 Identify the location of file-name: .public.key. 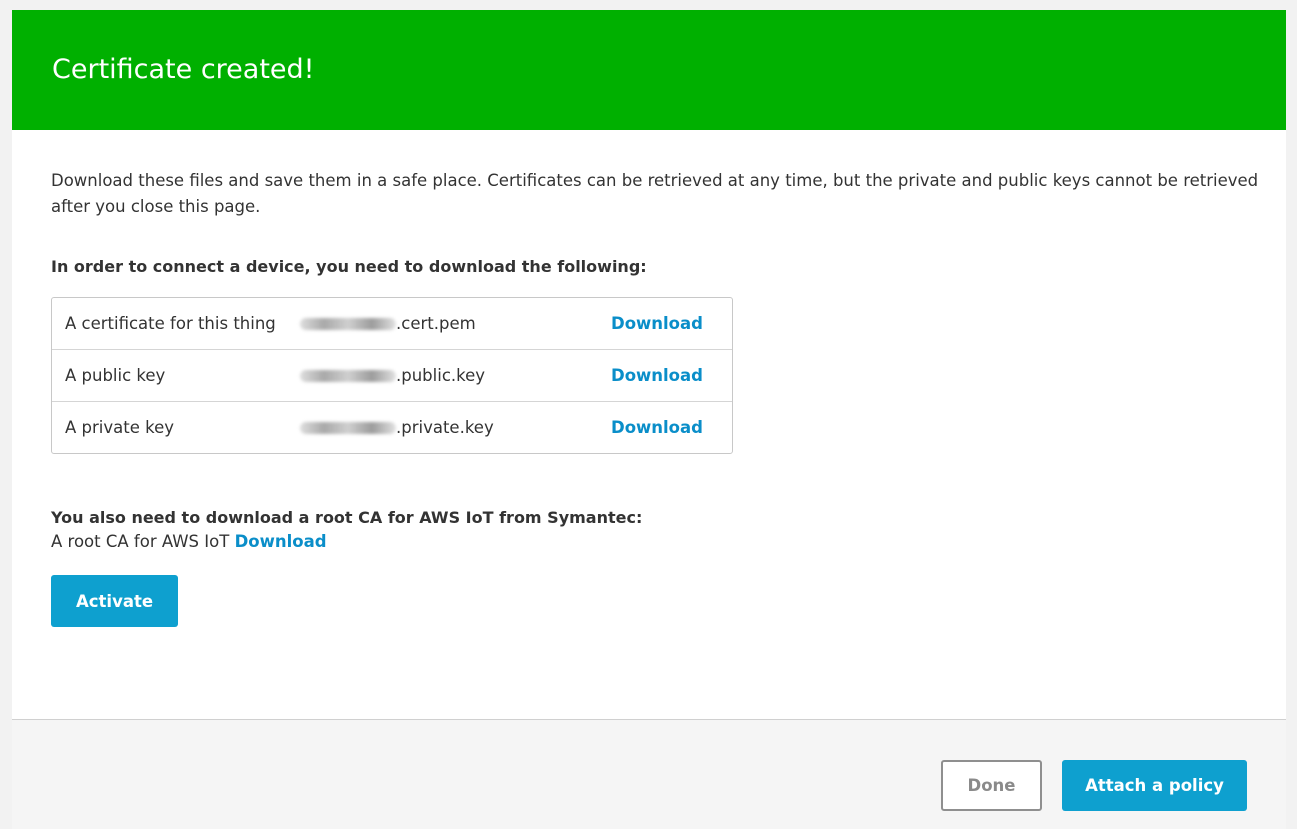
(455, 375).